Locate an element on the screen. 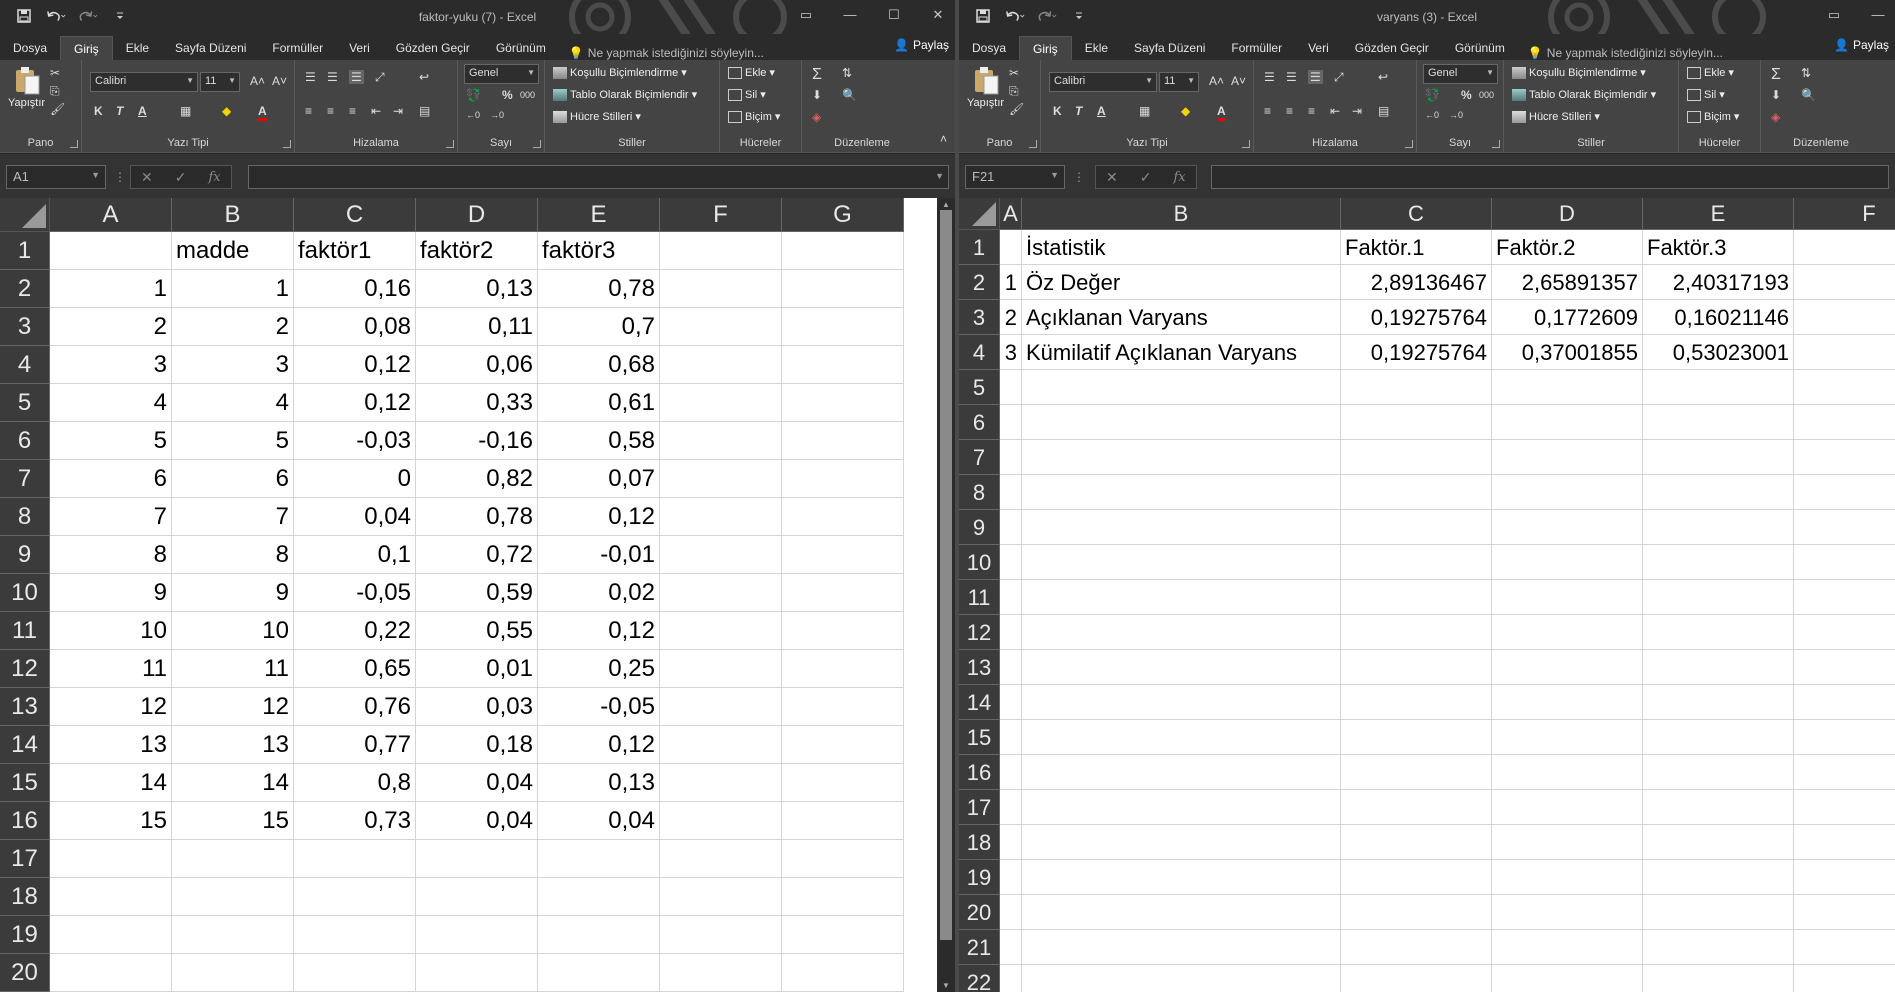 This screenshot has width=1895, height=992. sort-filter-icon: ⇅ is located at coordinates (847, 73).